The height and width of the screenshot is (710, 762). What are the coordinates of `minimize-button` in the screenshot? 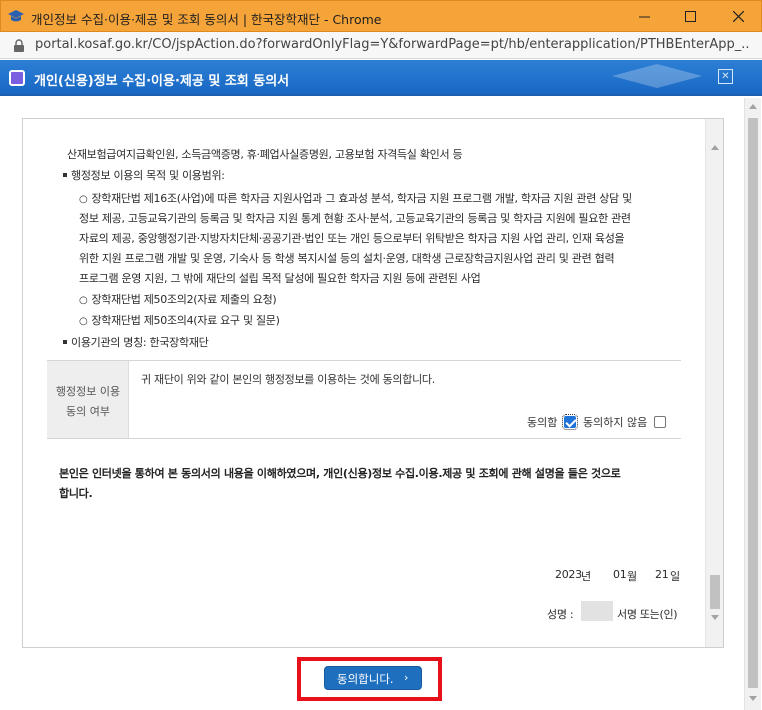 It's located at (644, 16).